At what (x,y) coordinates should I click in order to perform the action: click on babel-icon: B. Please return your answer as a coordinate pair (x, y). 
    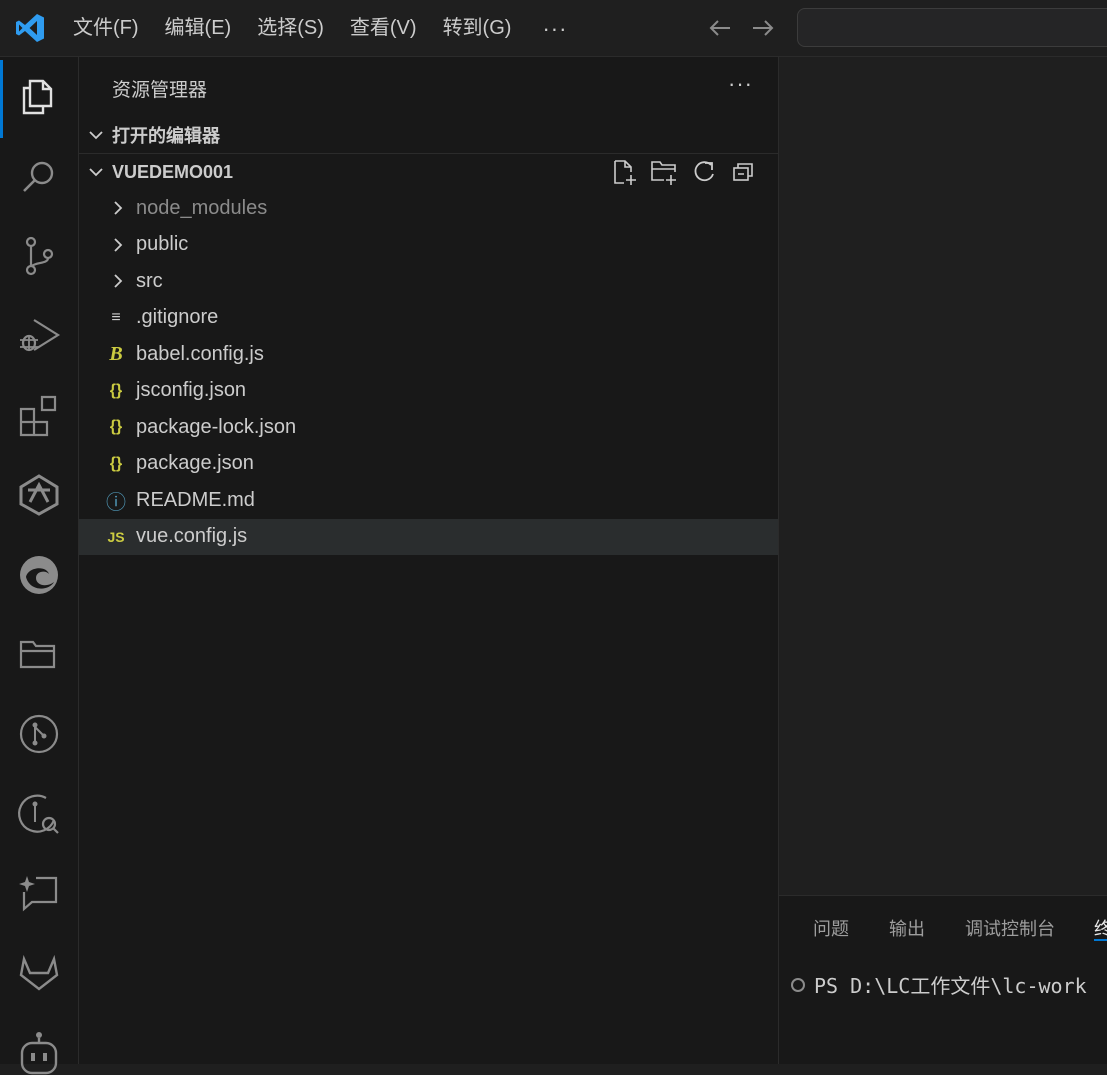
    Looking at the image, I should click on (116, 353).